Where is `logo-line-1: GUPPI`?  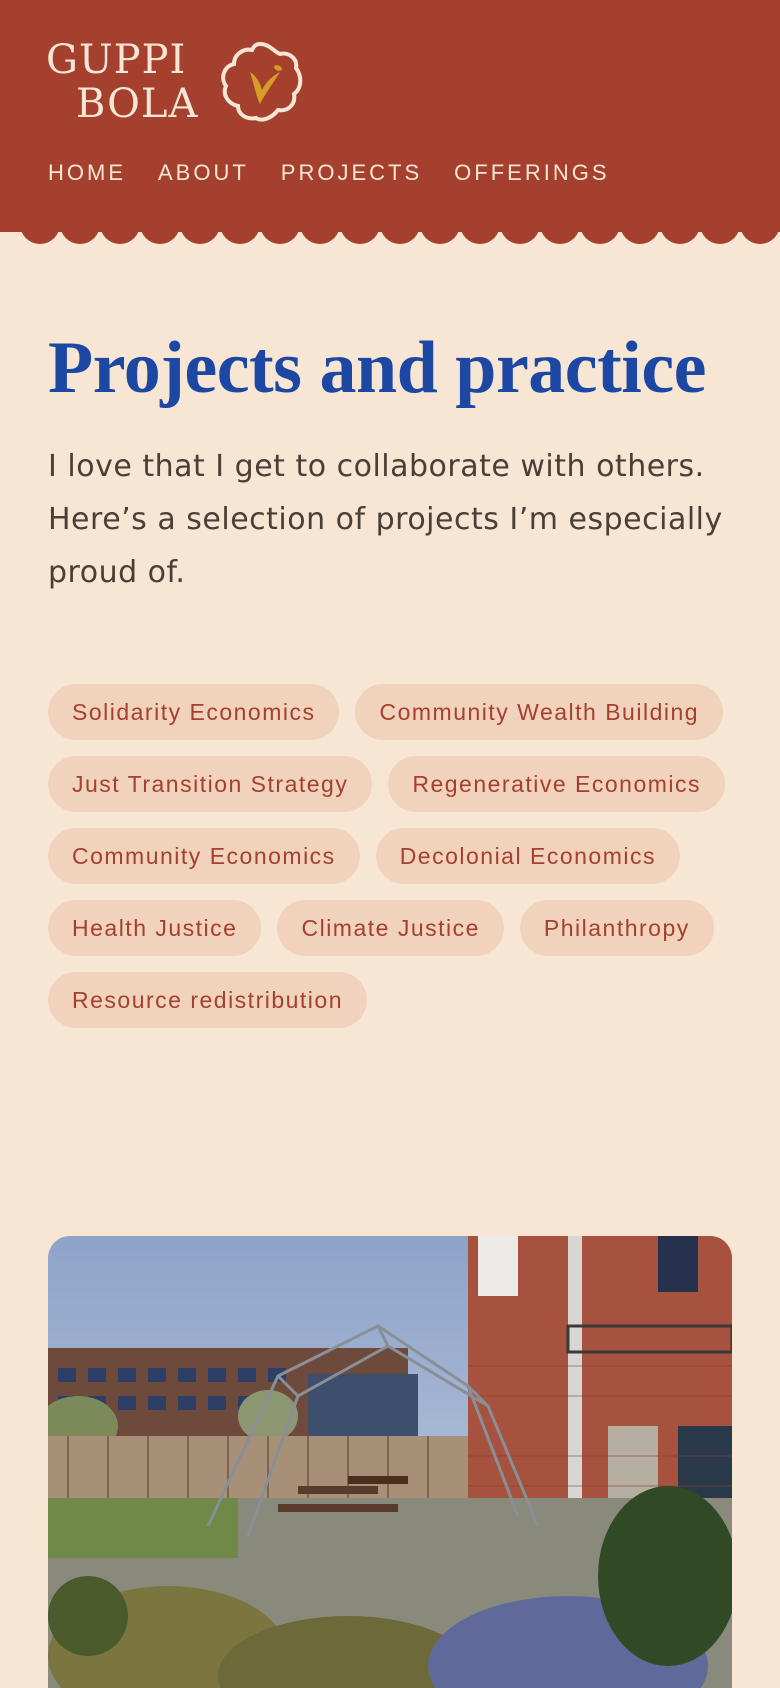 logo-line-1: GUPPI is located at coordinates (116, 60).